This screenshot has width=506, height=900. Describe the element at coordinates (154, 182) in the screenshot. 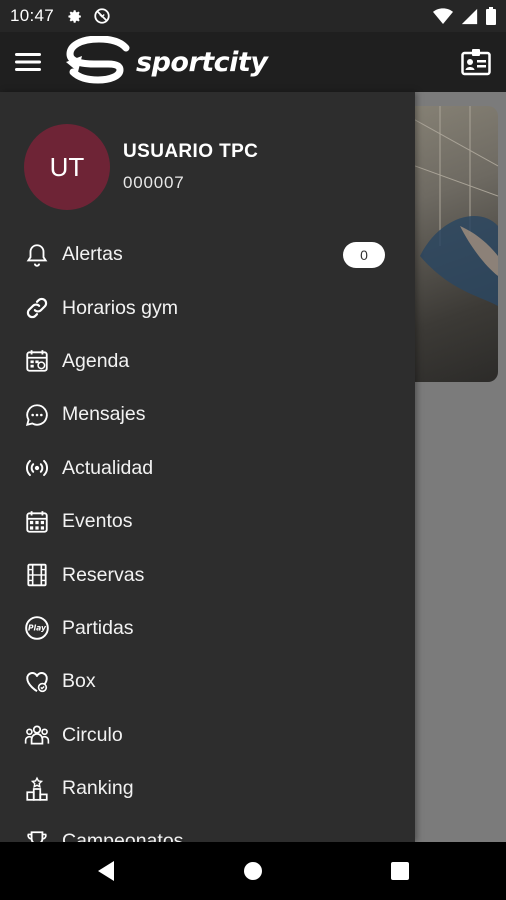

I see `user-id: 000007` at that location.